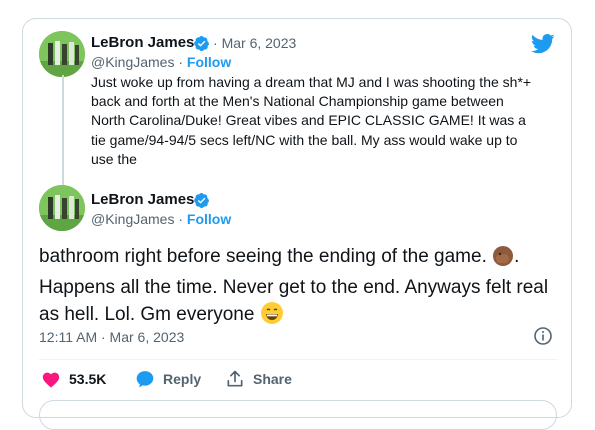 This screenshot has width=595, height=430. I want to click on share-button: Share, so click(258, 379).